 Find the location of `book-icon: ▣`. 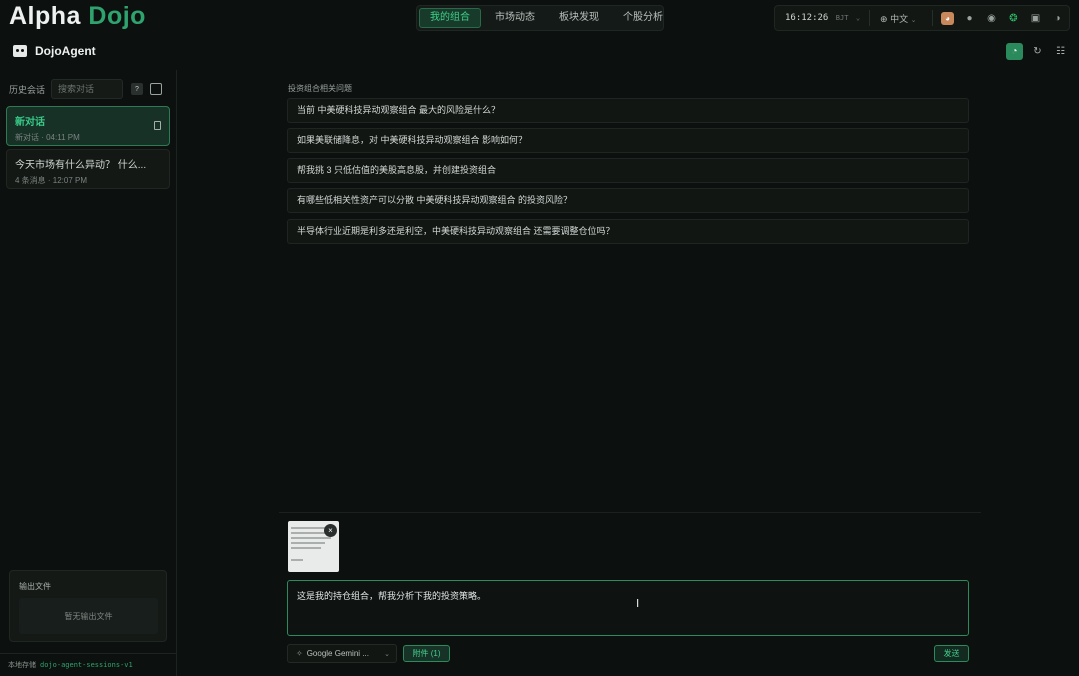

book-icon: ▣ is located at coordinates (1035, 18).